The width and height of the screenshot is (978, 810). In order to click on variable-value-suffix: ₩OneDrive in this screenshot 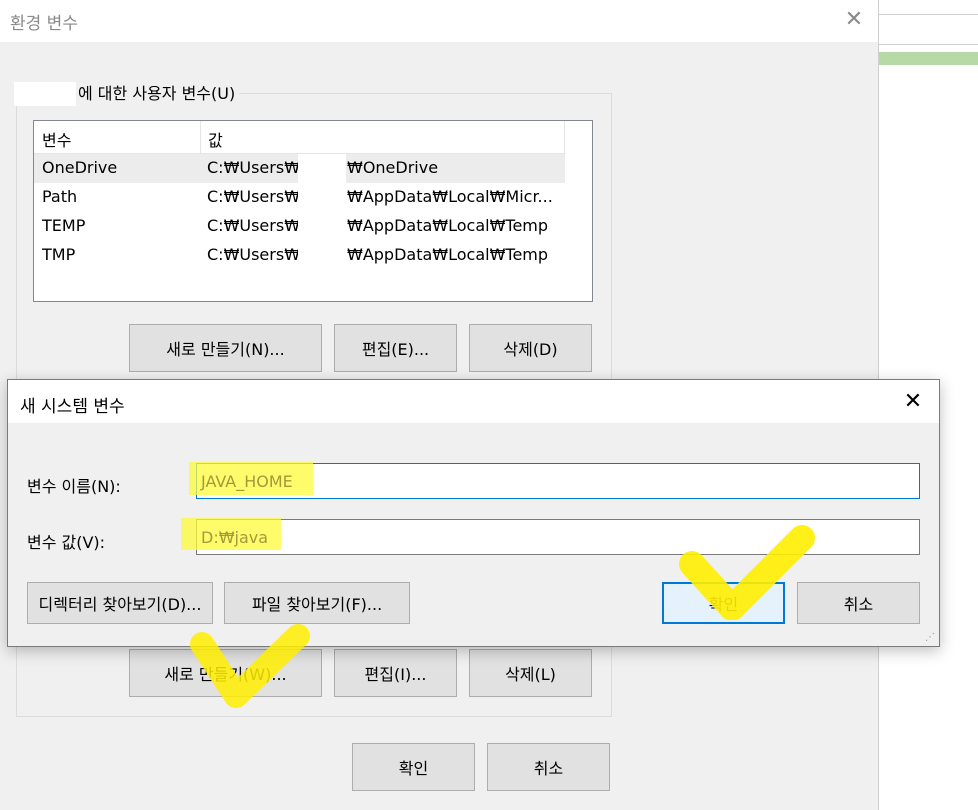, I will do `click(393, 167)`.